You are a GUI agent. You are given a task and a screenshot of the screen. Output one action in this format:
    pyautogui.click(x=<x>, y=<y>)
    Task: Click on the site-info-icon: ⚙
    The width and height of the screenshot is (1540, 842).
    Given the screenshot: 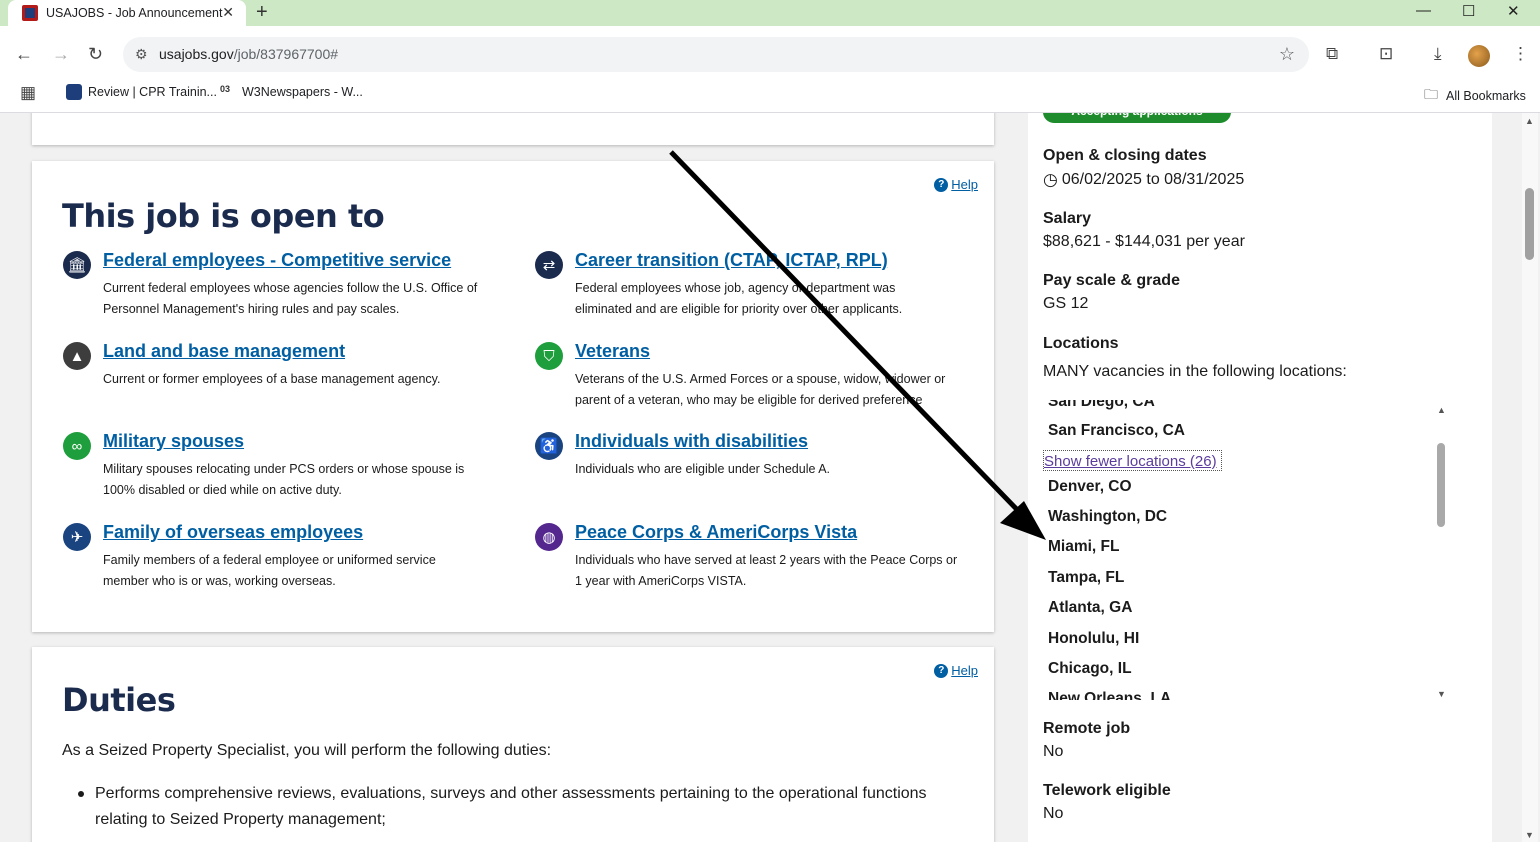 What is the action you would take?
    pyautogui.click(x=141, y=54)
    